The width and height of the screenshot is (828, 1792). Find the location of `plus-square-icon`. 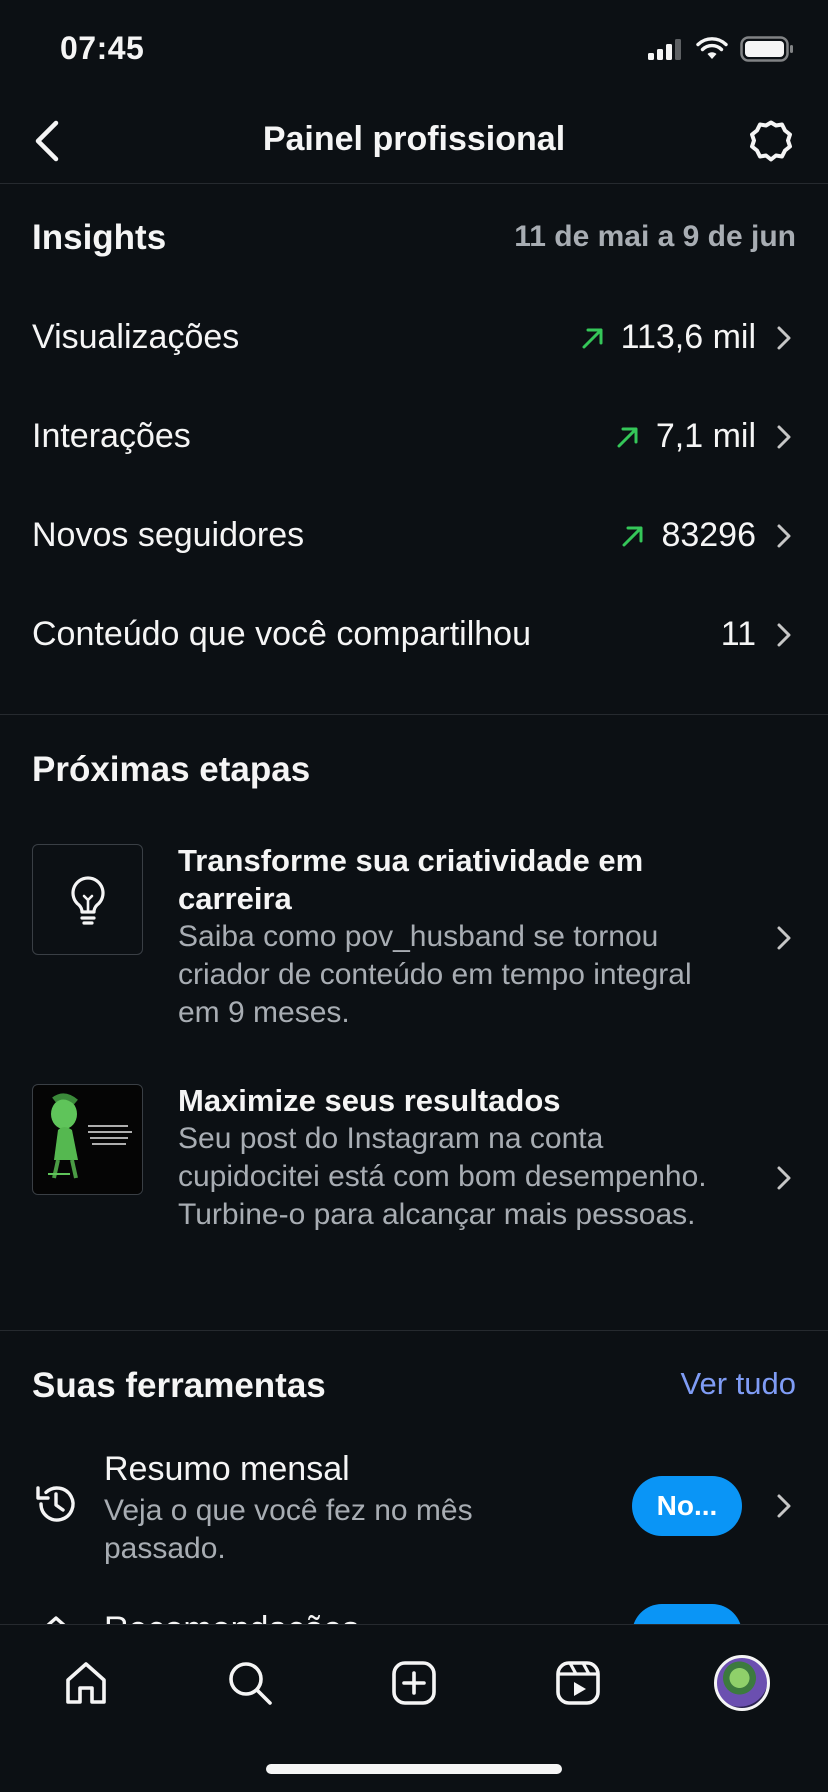

plus-square-icon is located at coordinates (414, 1683).